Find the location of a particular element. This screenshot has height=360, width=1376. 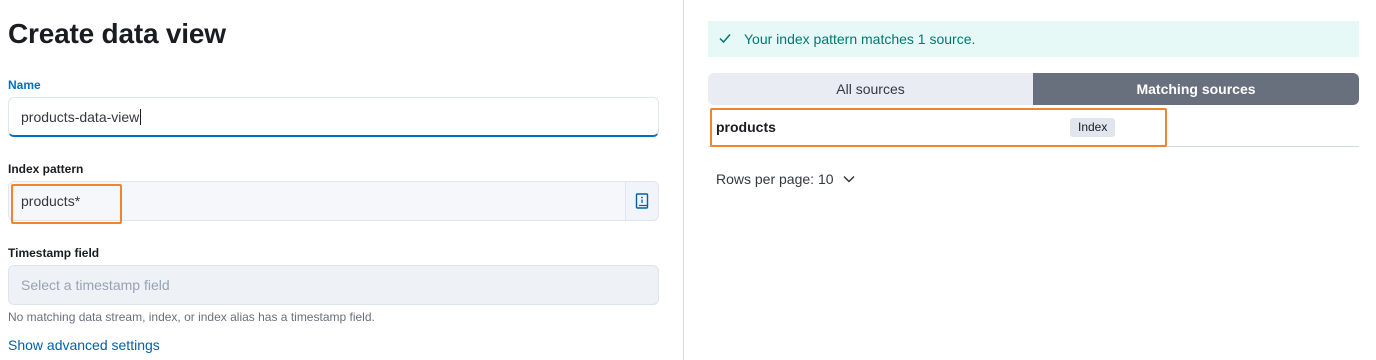

rows-per-page-label: Rows per page: 10 is located at coordinates (775, 179).